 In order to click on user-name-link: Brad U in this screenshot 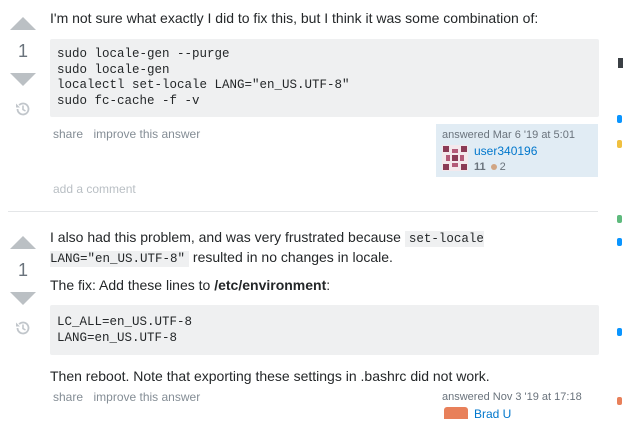, I will do `click(492, 414)`.